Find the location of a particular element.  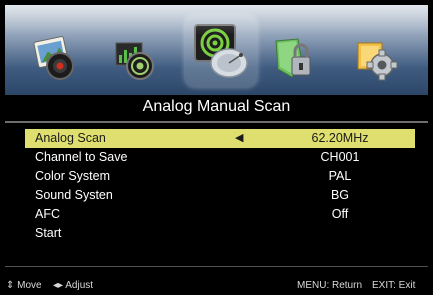

color-system-value: PAL is located at coordinates (340, 176).